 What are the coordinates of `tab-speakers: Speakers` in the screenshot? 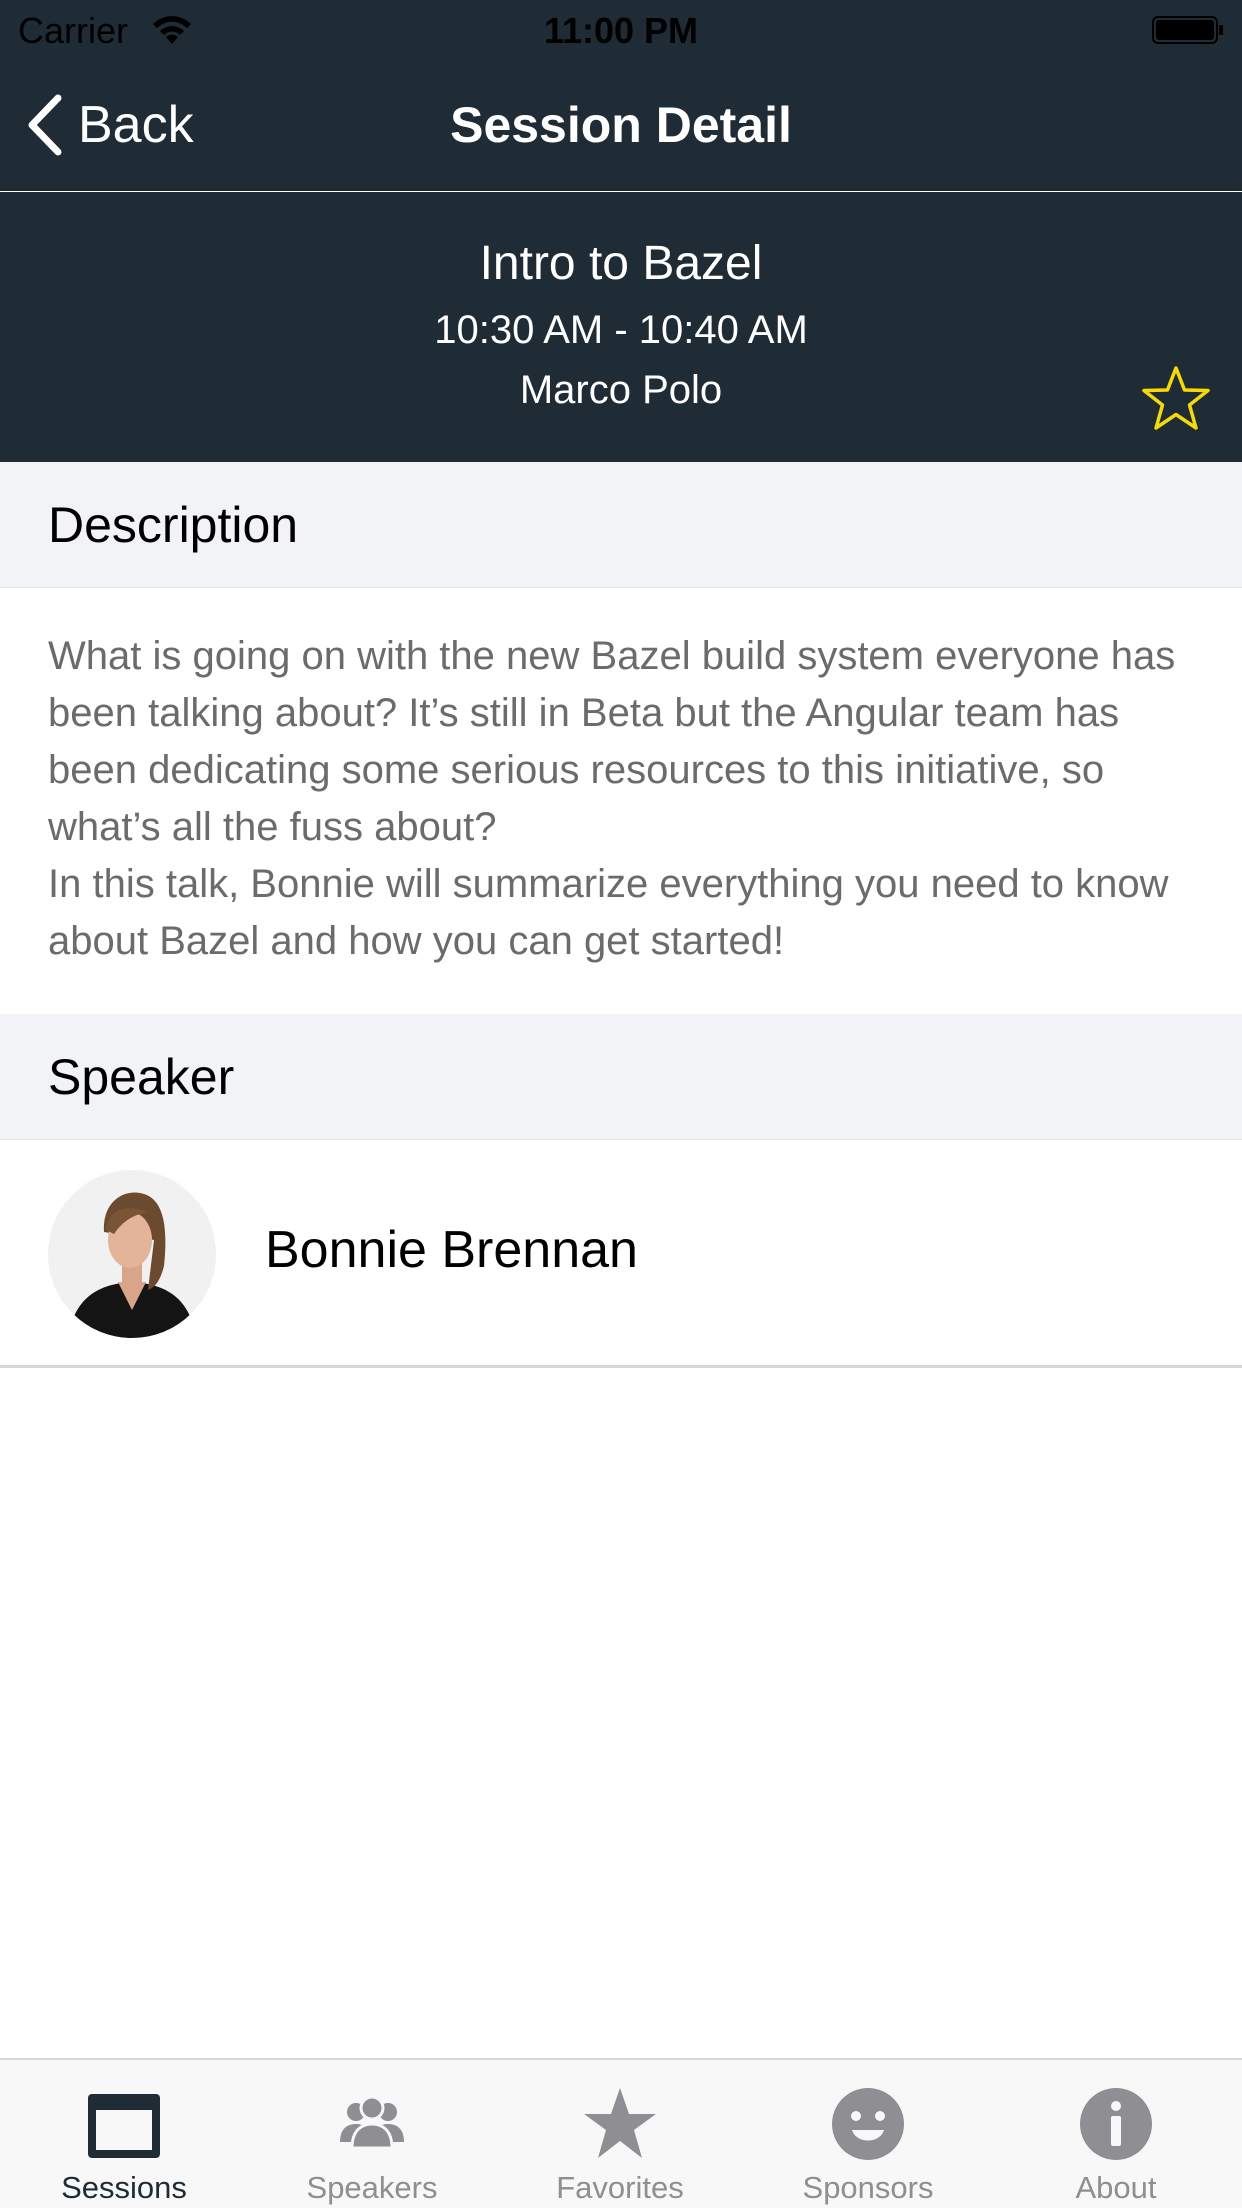 It's located at (372, 2134).